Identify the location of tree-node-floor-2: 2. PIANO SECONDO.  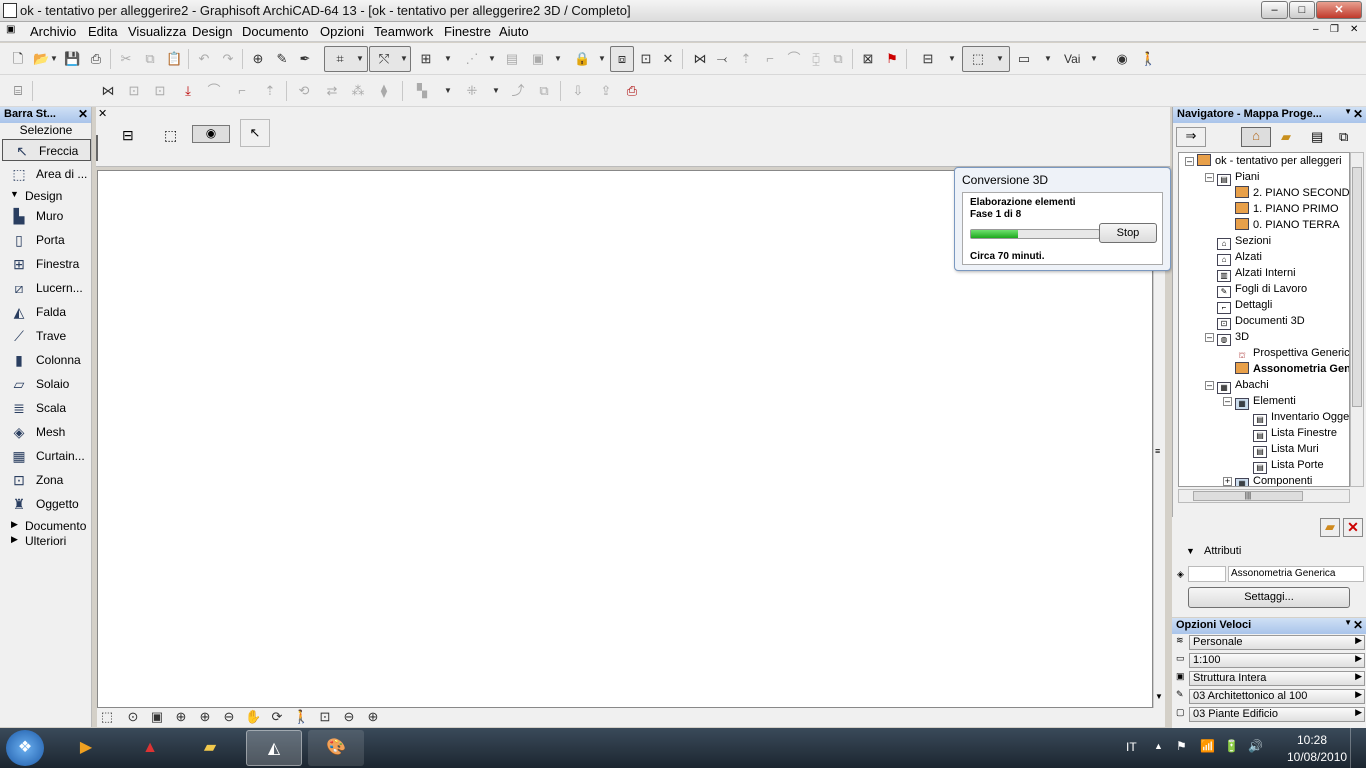
(1292, 193).